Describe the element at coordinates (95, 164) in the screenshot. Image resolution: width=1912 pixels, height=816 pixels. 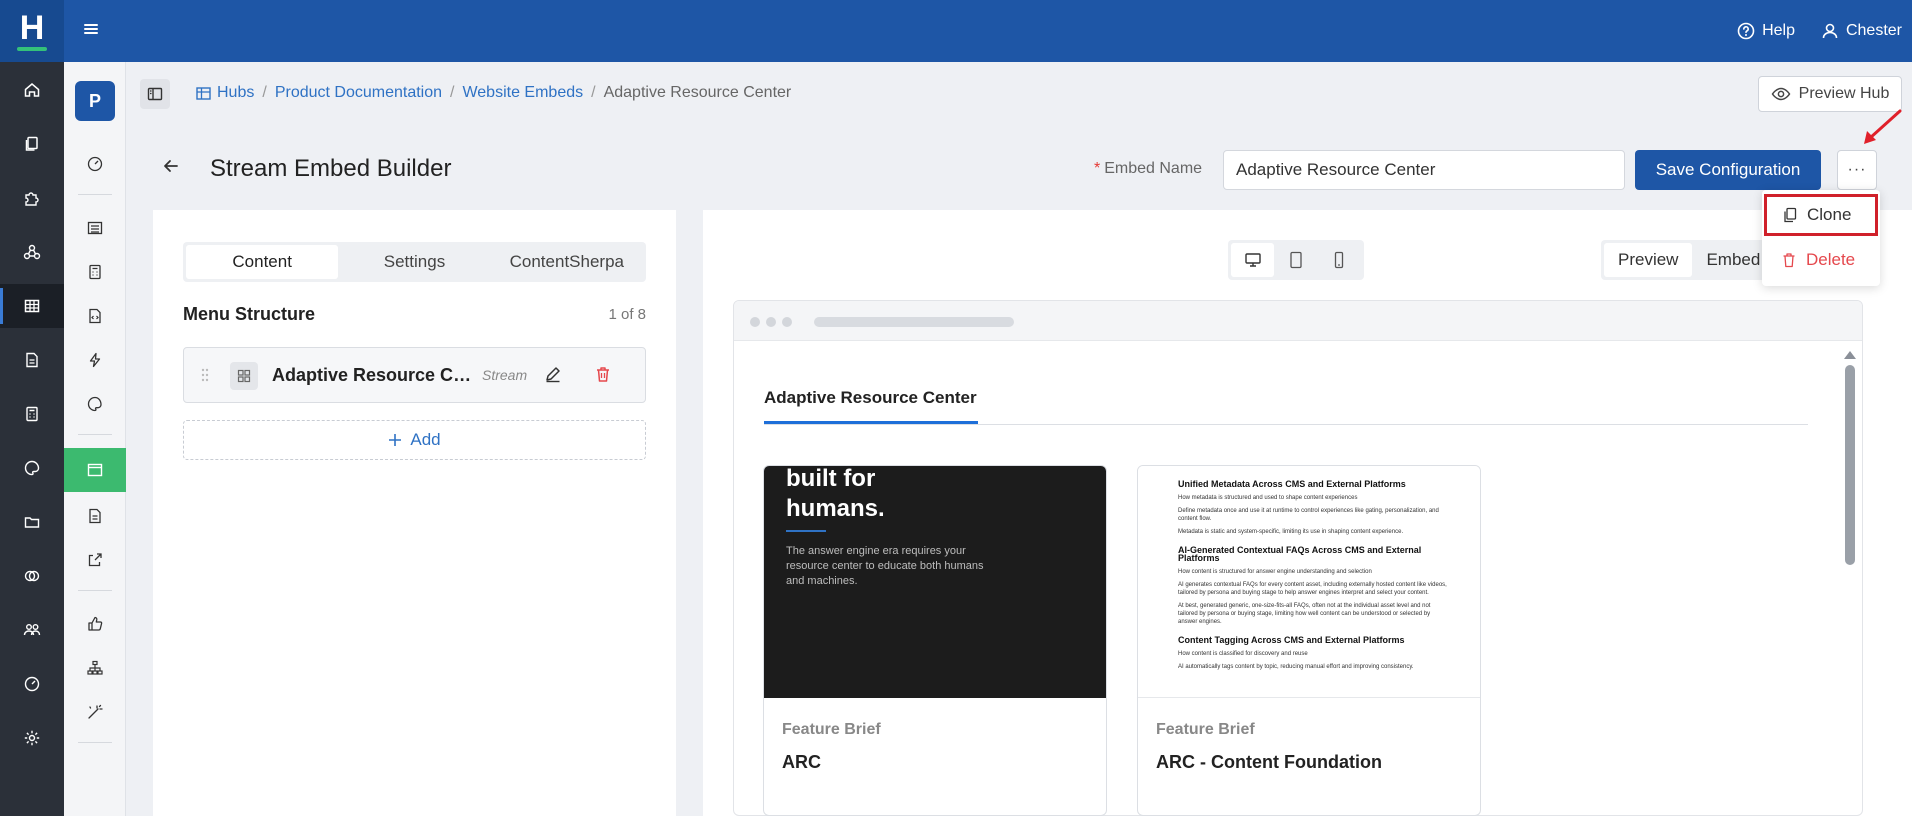
I see `analytics-icon` at that location.